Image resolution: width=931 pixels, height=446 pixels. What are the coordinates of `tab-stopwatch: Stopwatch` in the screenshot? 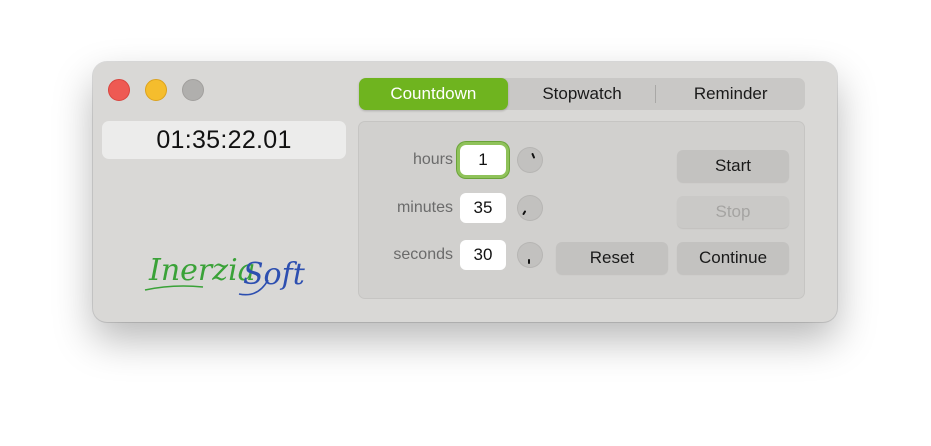 It's located at (582, 94).